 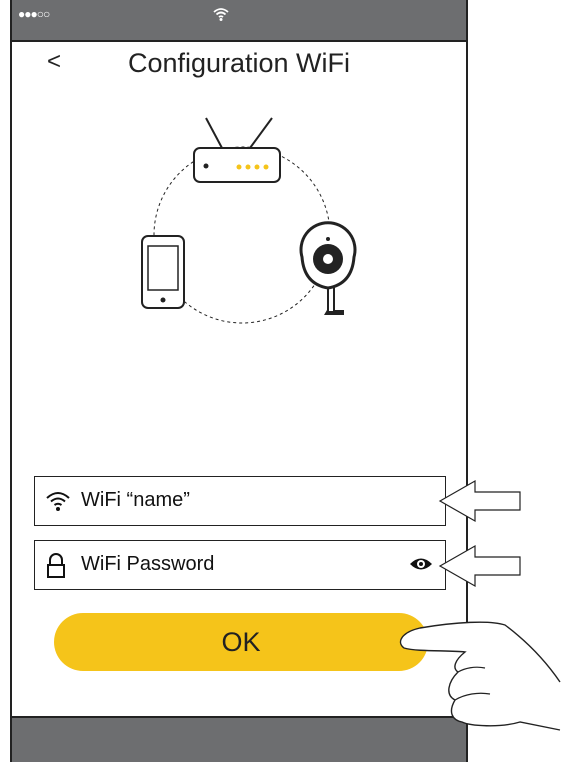 What do you see at coordinates (239, 21) in the screenshot?
I see `status-bar: ●●●○○` at bounding box center [239, 21].